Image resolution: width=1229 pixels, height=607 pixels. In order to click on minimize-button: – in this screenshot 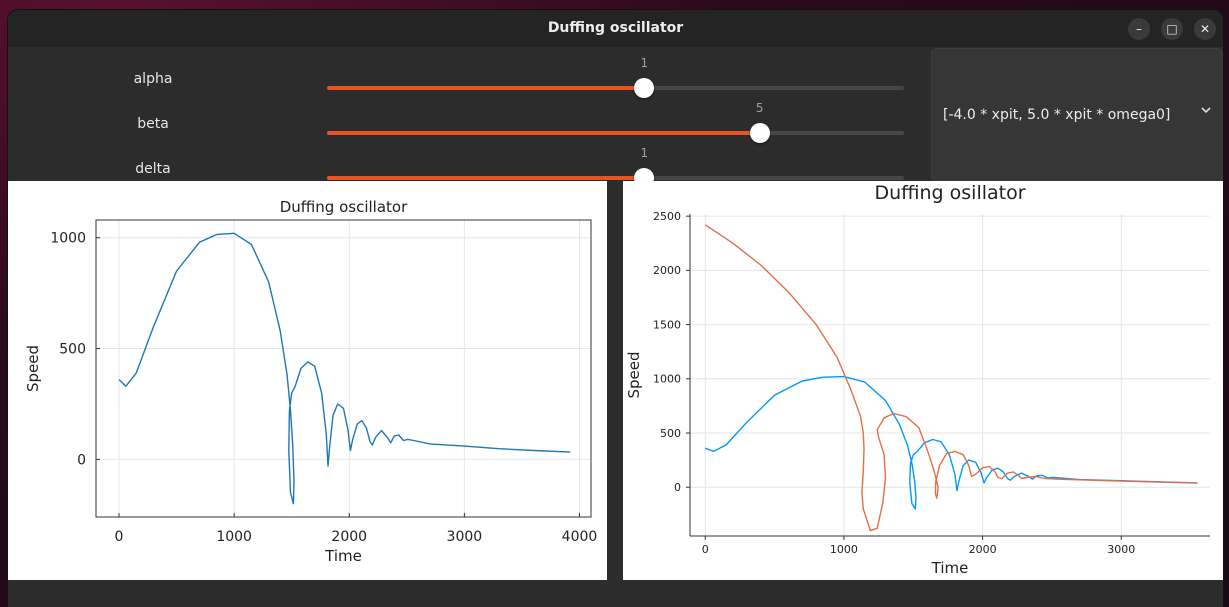, I will do `click(1139, 29)`.